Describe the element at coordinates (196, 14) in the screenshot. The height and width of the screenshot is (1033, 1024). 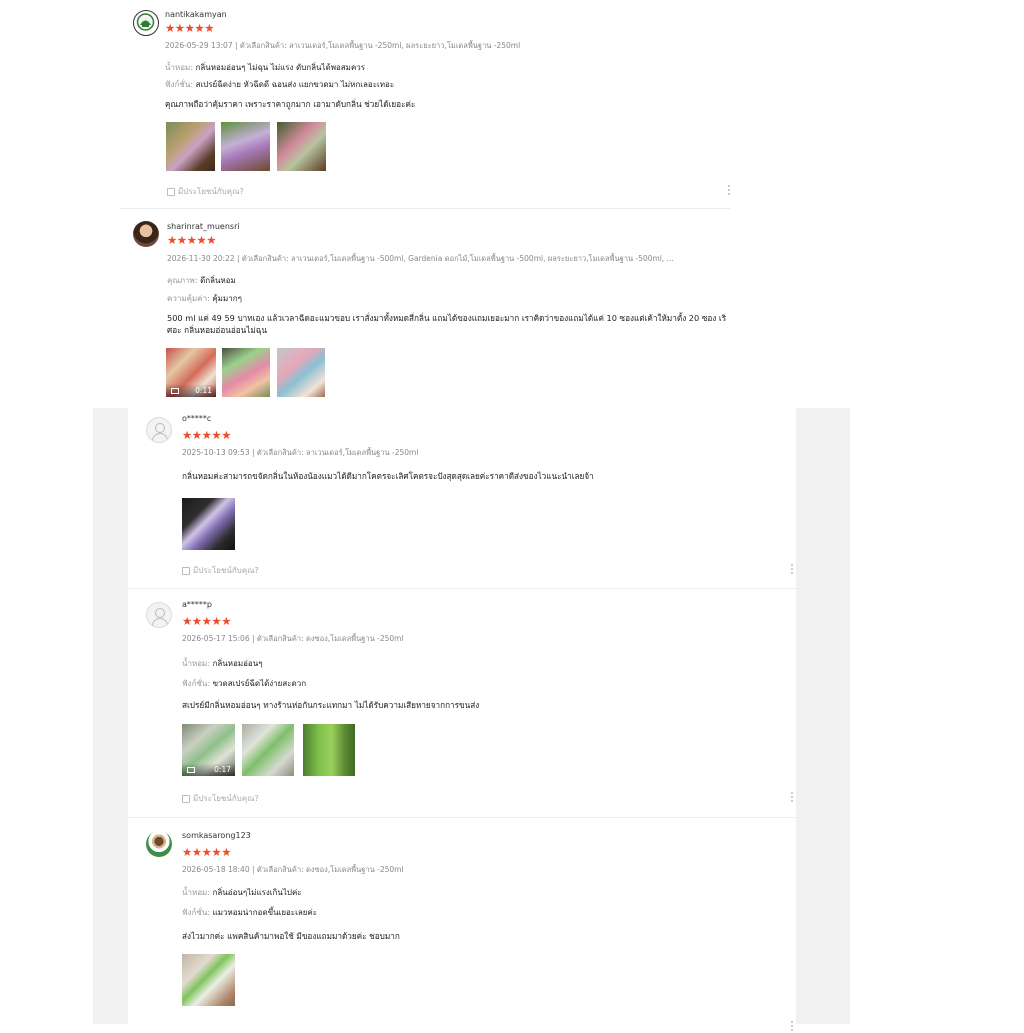
I see `reviewer-name: nantikakamyan` at that location.